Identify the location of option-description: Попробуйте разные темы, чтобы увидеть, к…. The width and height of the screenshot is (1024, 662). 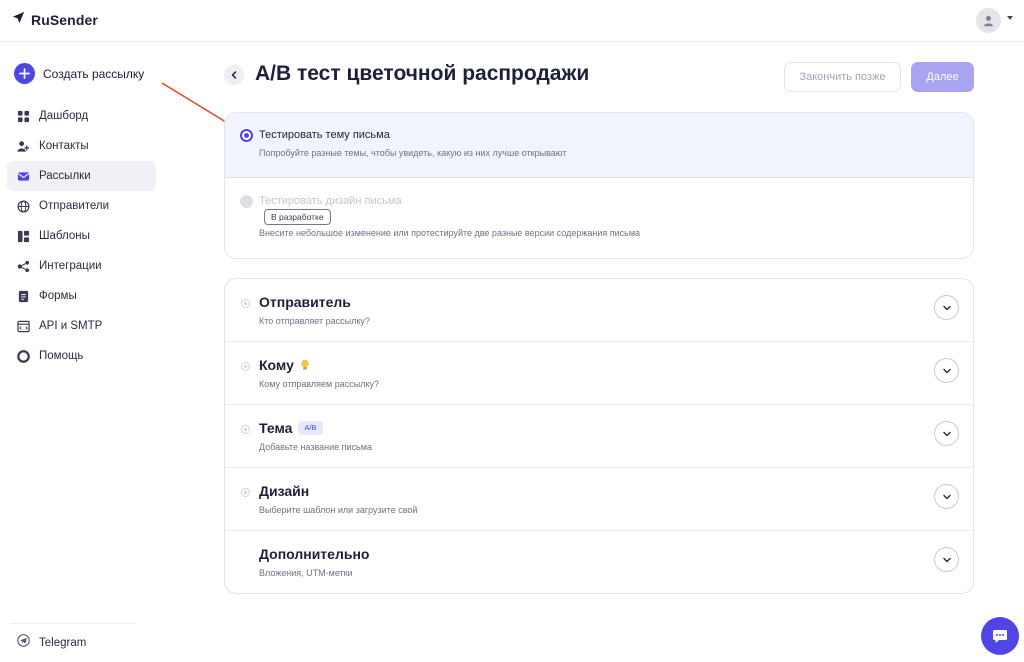
(413, 153).